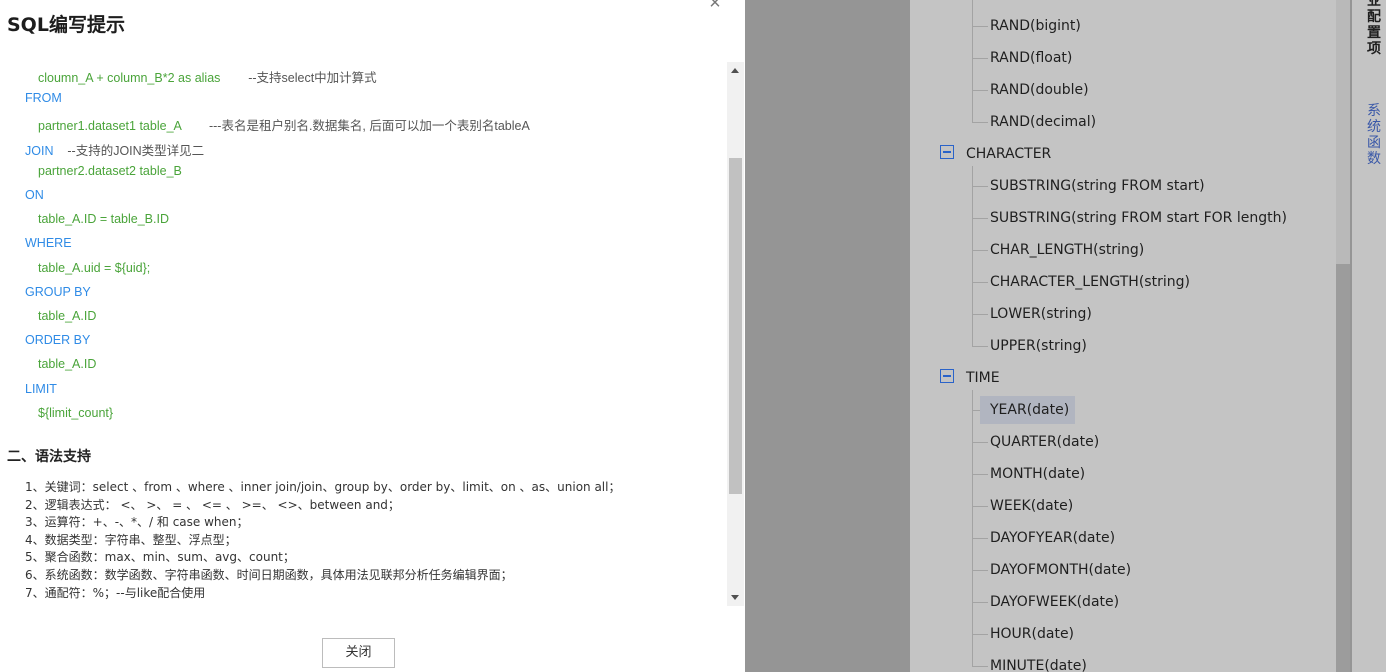 Image resolution: width=1386 pixels, height=672 pixels. What do you see at coordinates (115, 592) in the screenshot?
I see `syntax-list-item: 7、通配符：%；--与like配合使用` at bounding box center [115, 592].